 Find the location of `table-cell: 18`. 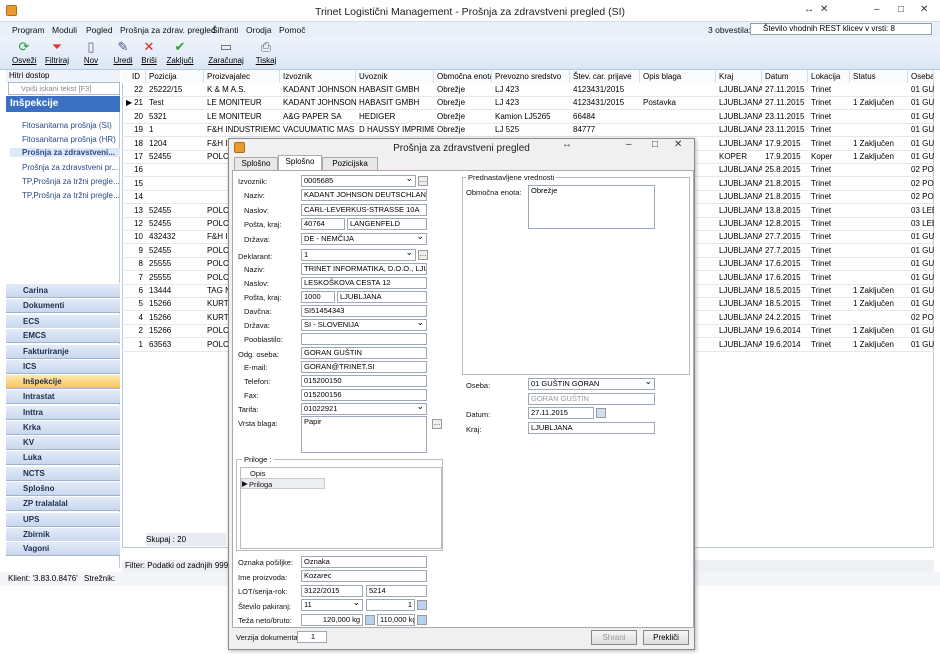

table-cell: 18 is located at coordinates (134, 143).